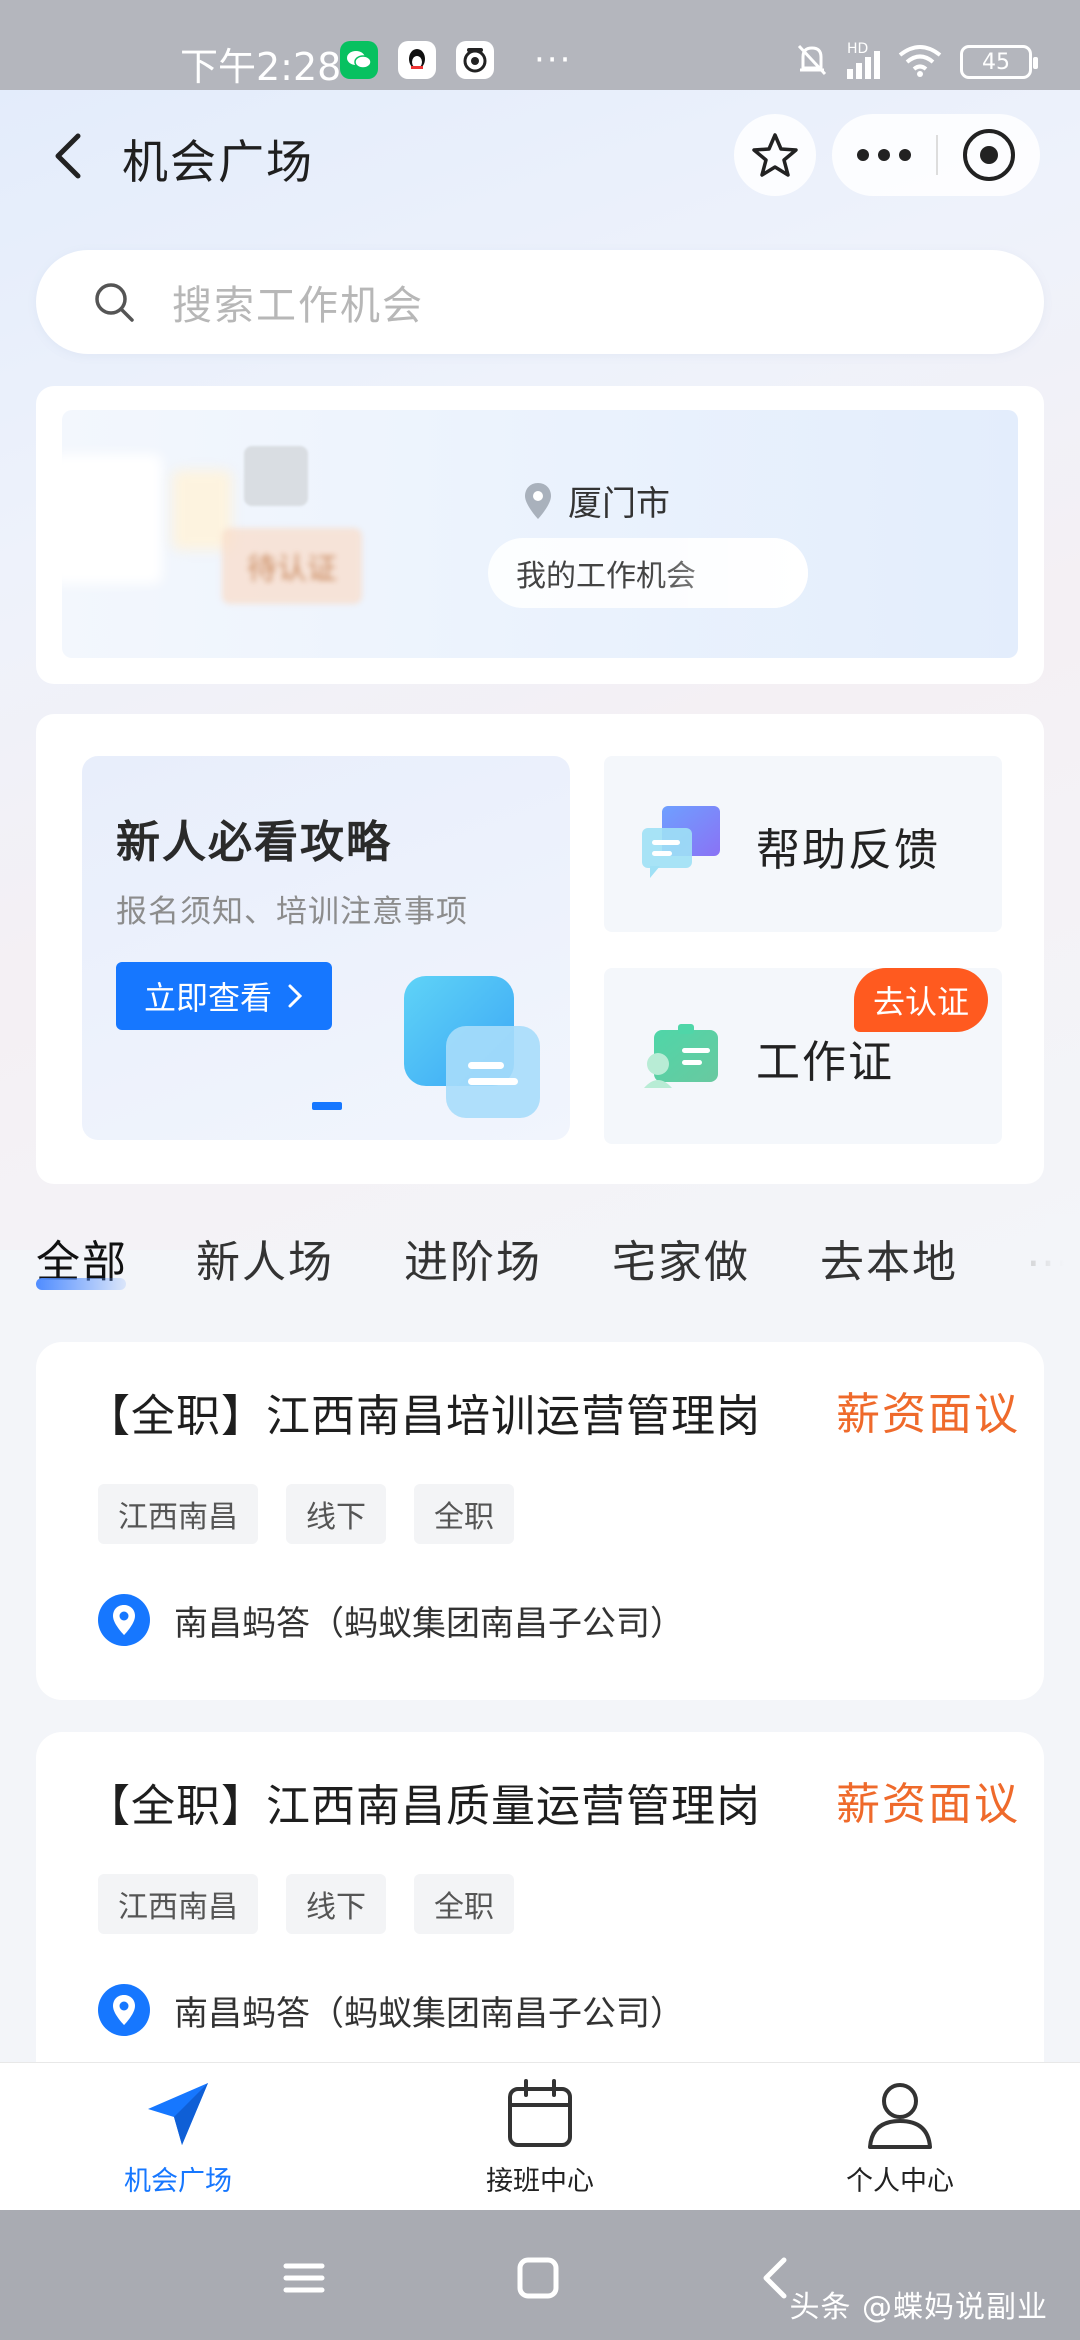 This screenshot has width=1080, height=2340. Describe the element at coordinates (178, 2114) in the screenshot. I see `paper-plane-icon` at that location.